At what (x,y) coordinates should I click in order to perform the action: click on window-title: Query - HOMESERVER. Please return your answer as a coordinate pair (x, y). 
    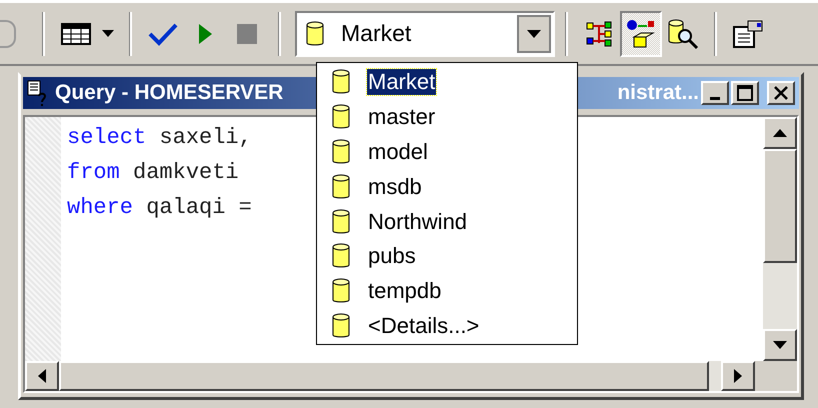
    Looking at the image, I should click on (169, 93).